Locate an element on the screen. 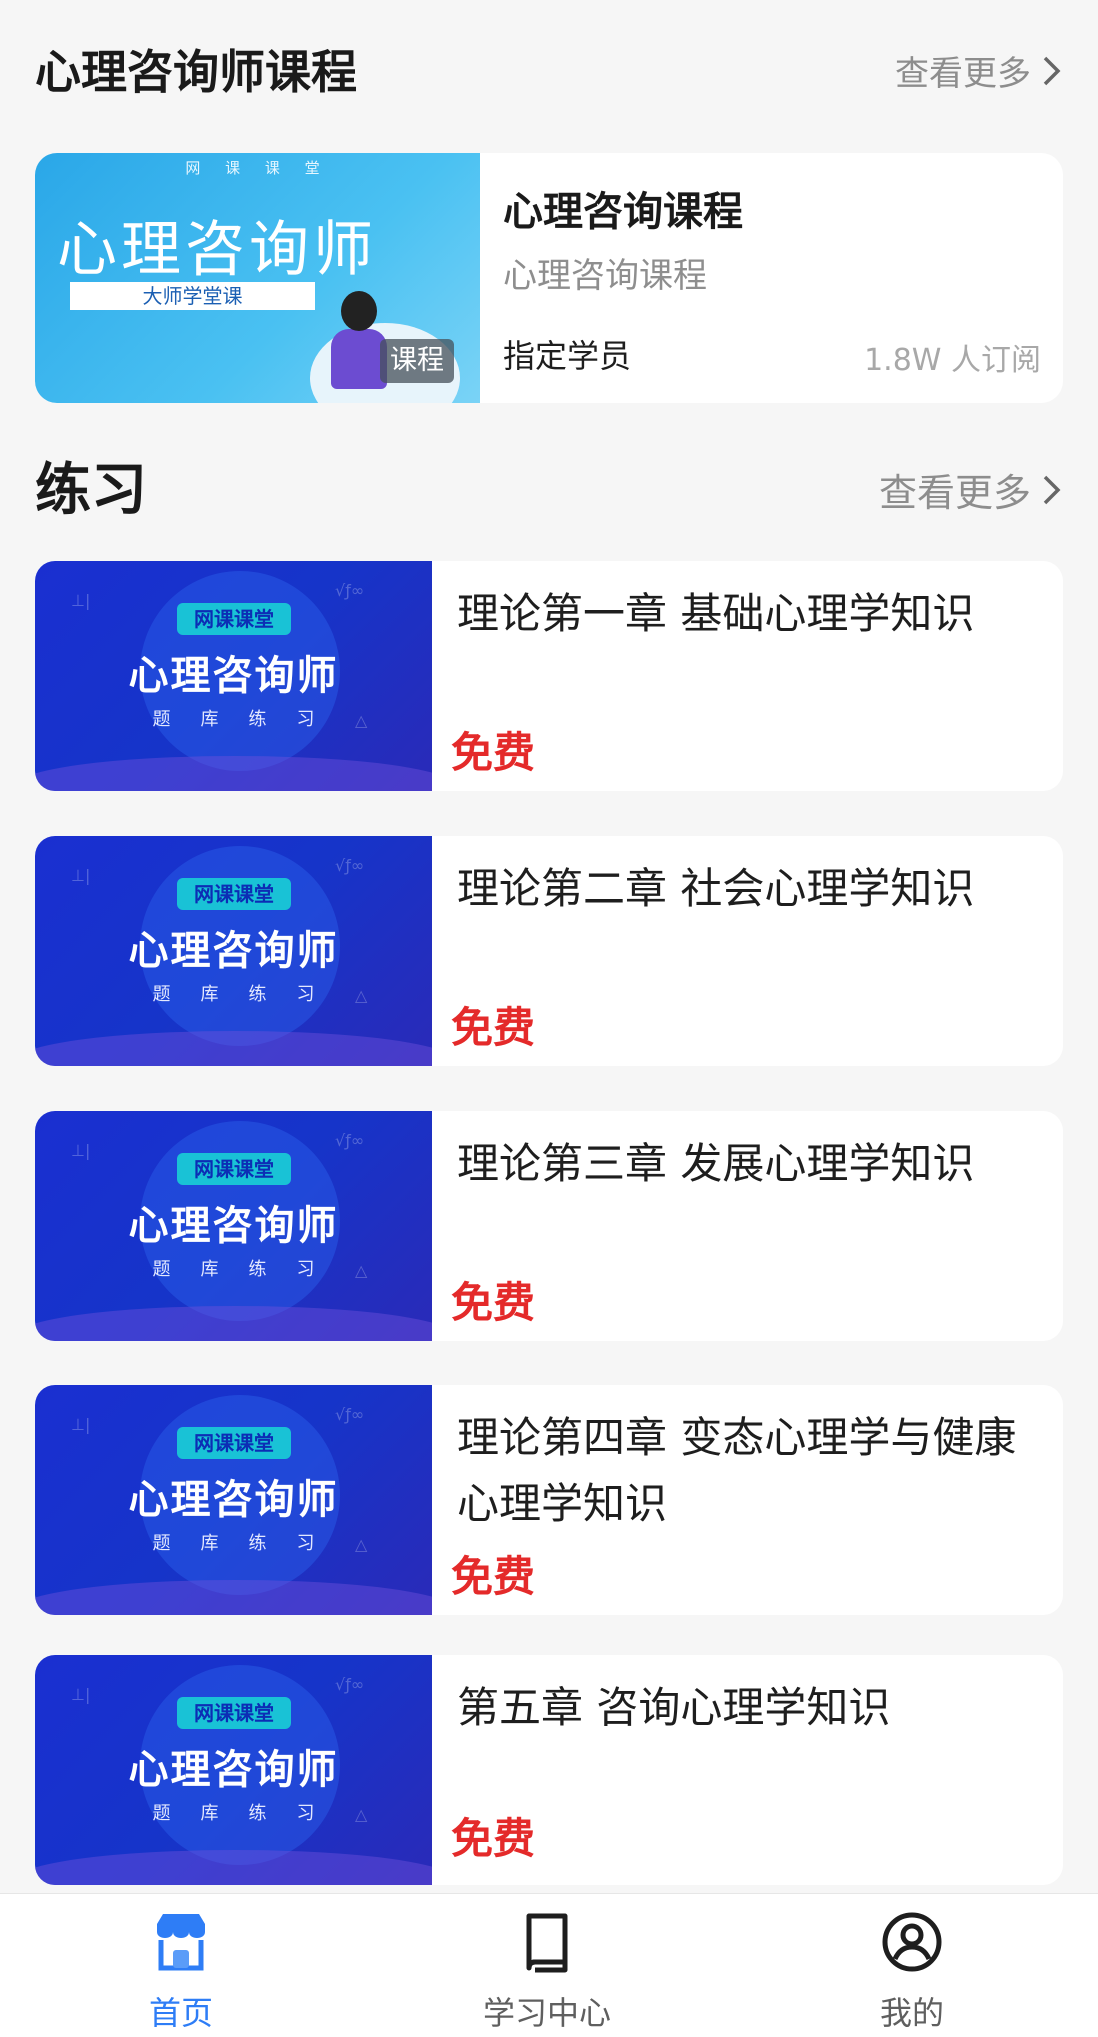 The width and height of the screenshot is (1098, 2037). tab-label: 我的 is located at coordinates (911, 2013).